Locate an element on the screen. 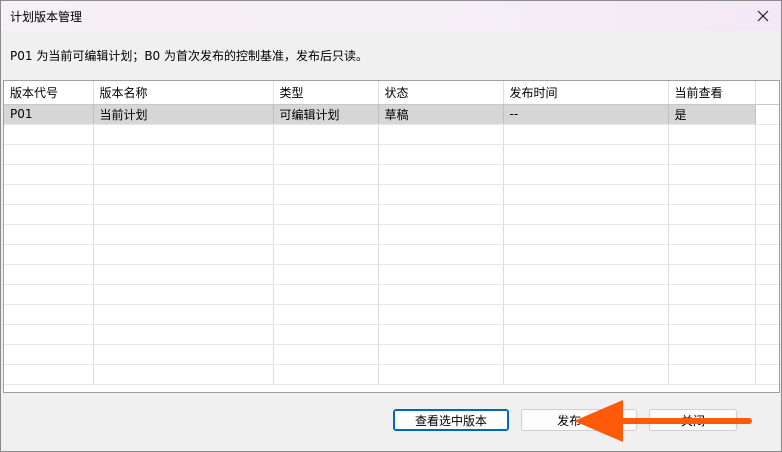 The image size is (782, 452). info-text: P01 为当前可编辑计划；B0 为首次发布的控制基准，发布后只读。 is located at coordinates (189, 56).